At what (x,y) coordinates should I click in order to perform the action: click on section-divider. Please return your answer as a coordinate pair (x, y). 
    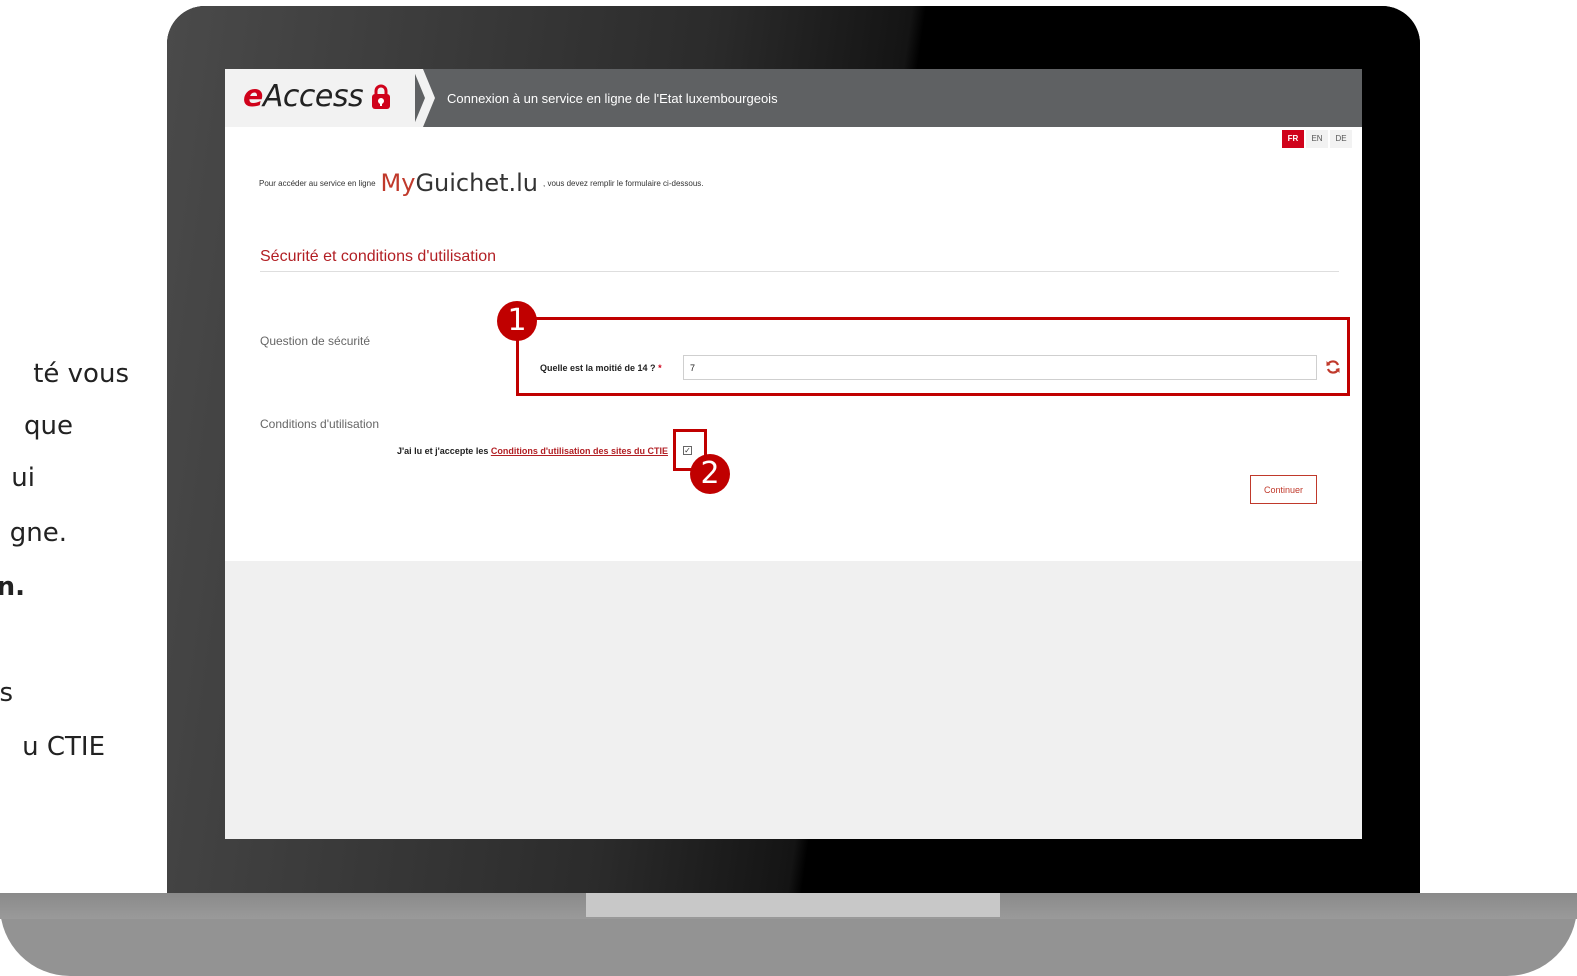
    Looking at the image, I should click on (799, 271).